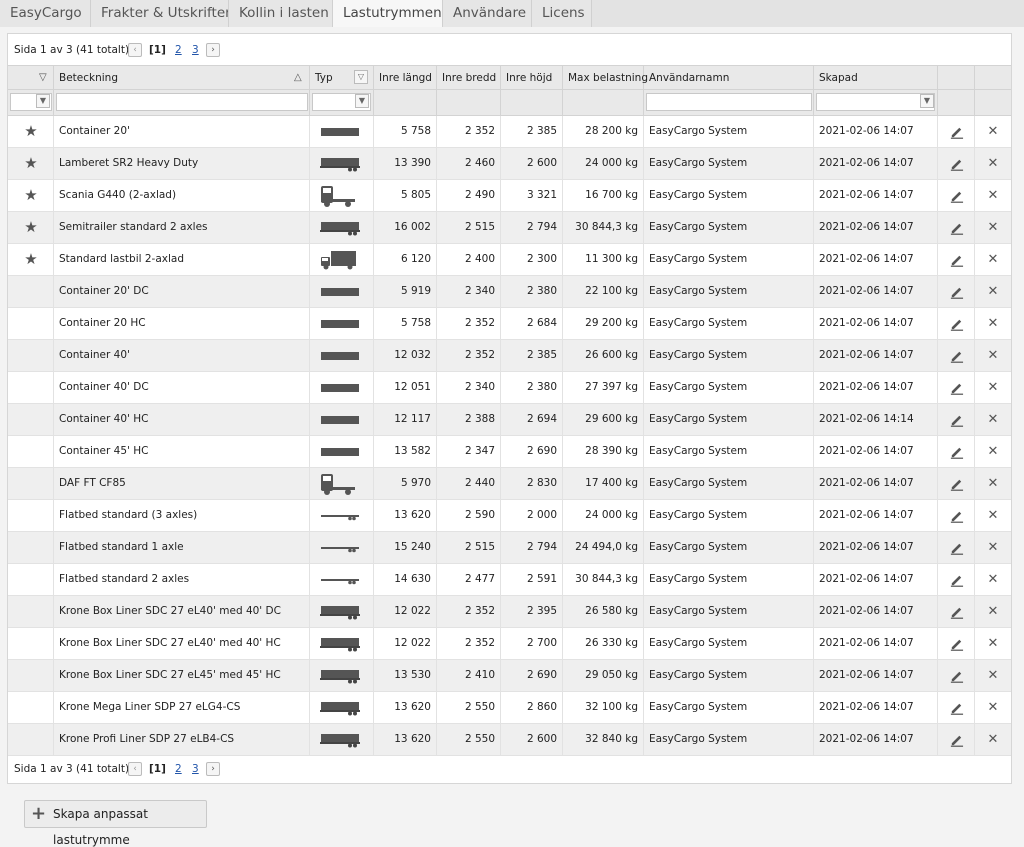 The height and width of the screenshot is (847, 1024). I want to click on pager-page-2: 2, so click(178, 769).